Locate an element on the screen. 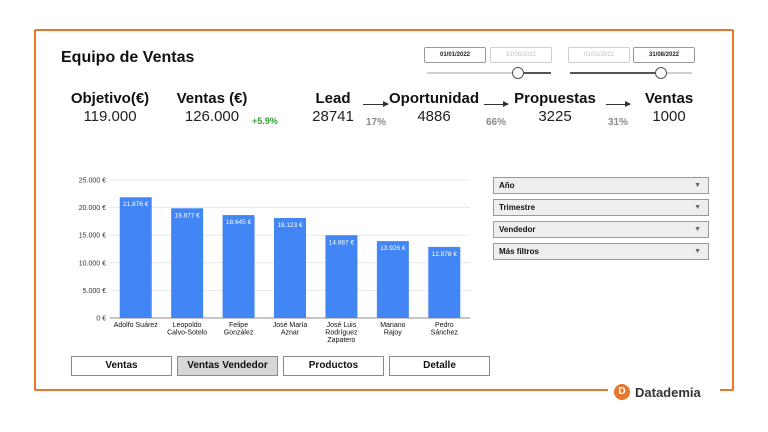 This screenshot has height=432, width=768. funnel-propuestas-label: Propuestas is located at coordinates (555, 98).